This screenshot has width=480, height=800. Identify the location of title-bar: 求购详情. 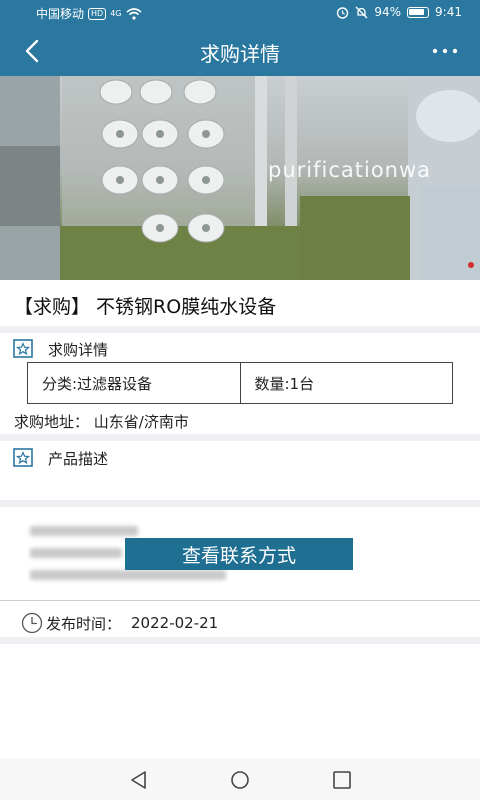
(240, 51).